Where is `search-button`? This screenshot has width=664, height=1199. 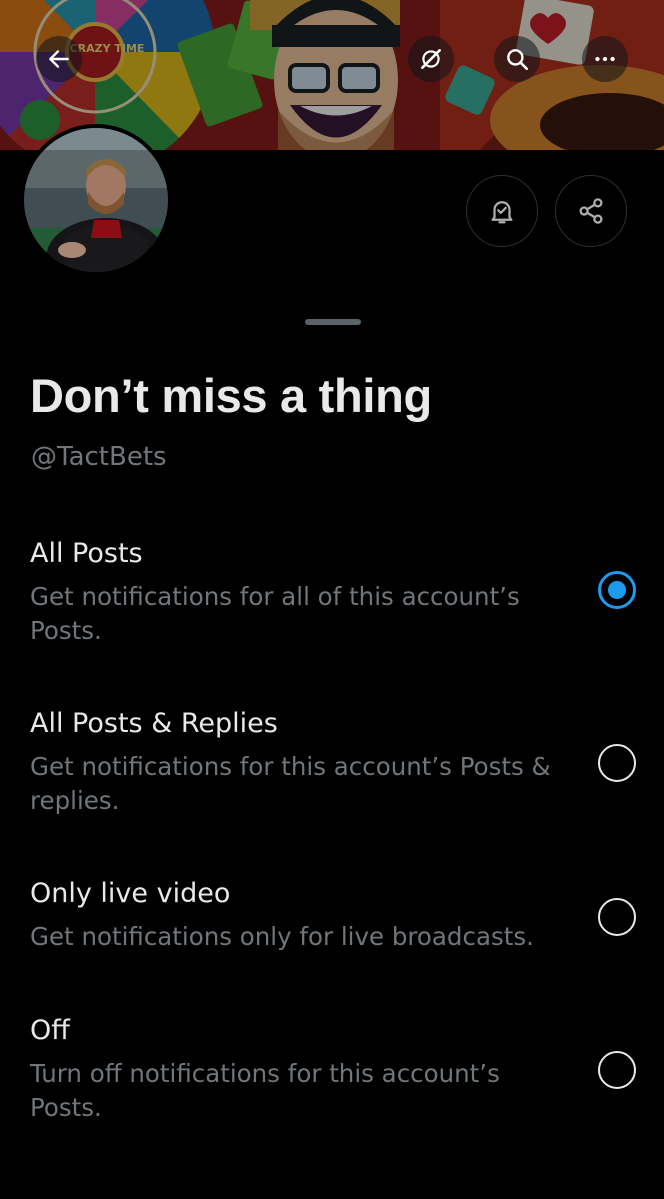 search-button is located at coordinates (517, 59).